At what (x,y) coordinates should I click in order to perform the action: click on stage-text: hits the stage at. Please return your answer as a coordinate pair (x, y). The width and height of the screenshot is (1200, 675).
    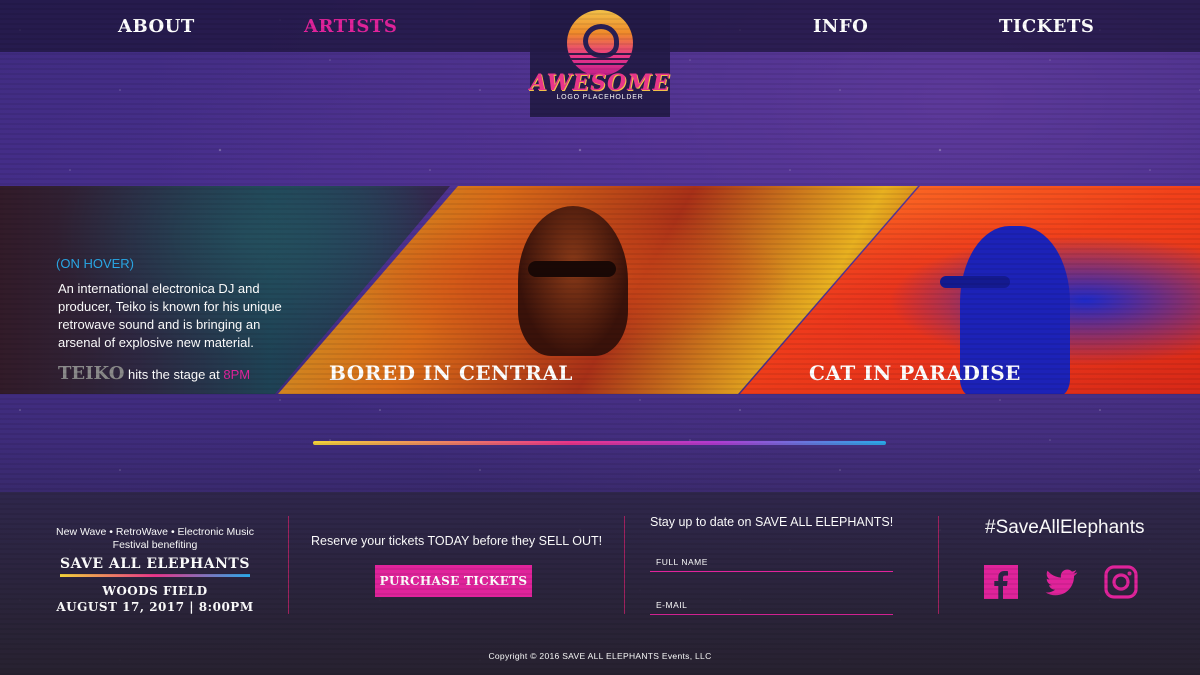
    Looking at the image, I should click on (174, 374).